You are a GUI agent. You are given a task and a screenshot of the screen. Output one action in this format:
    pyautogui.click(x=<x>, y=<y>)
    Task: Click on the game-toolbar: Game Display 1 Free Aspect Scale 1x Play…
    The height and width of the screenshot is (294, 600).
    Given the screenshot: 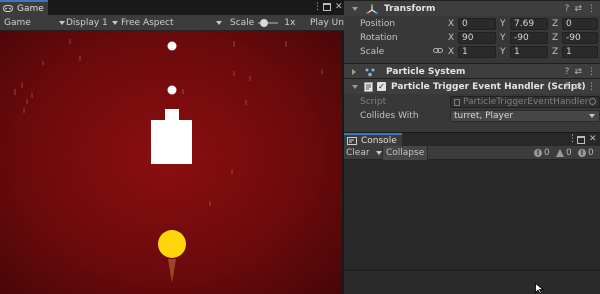 What is the action you would take?
    pyautogui.click(x=176, y=23)
    